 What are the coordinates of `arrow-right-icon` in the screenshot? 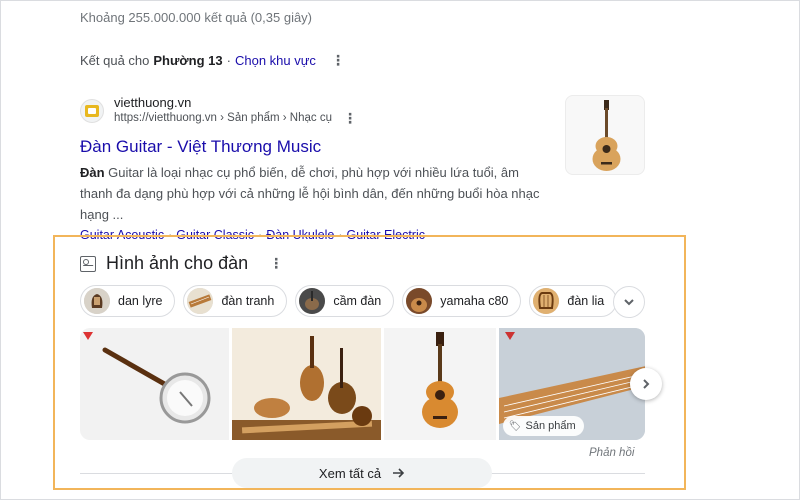 It's located at (399, 473).